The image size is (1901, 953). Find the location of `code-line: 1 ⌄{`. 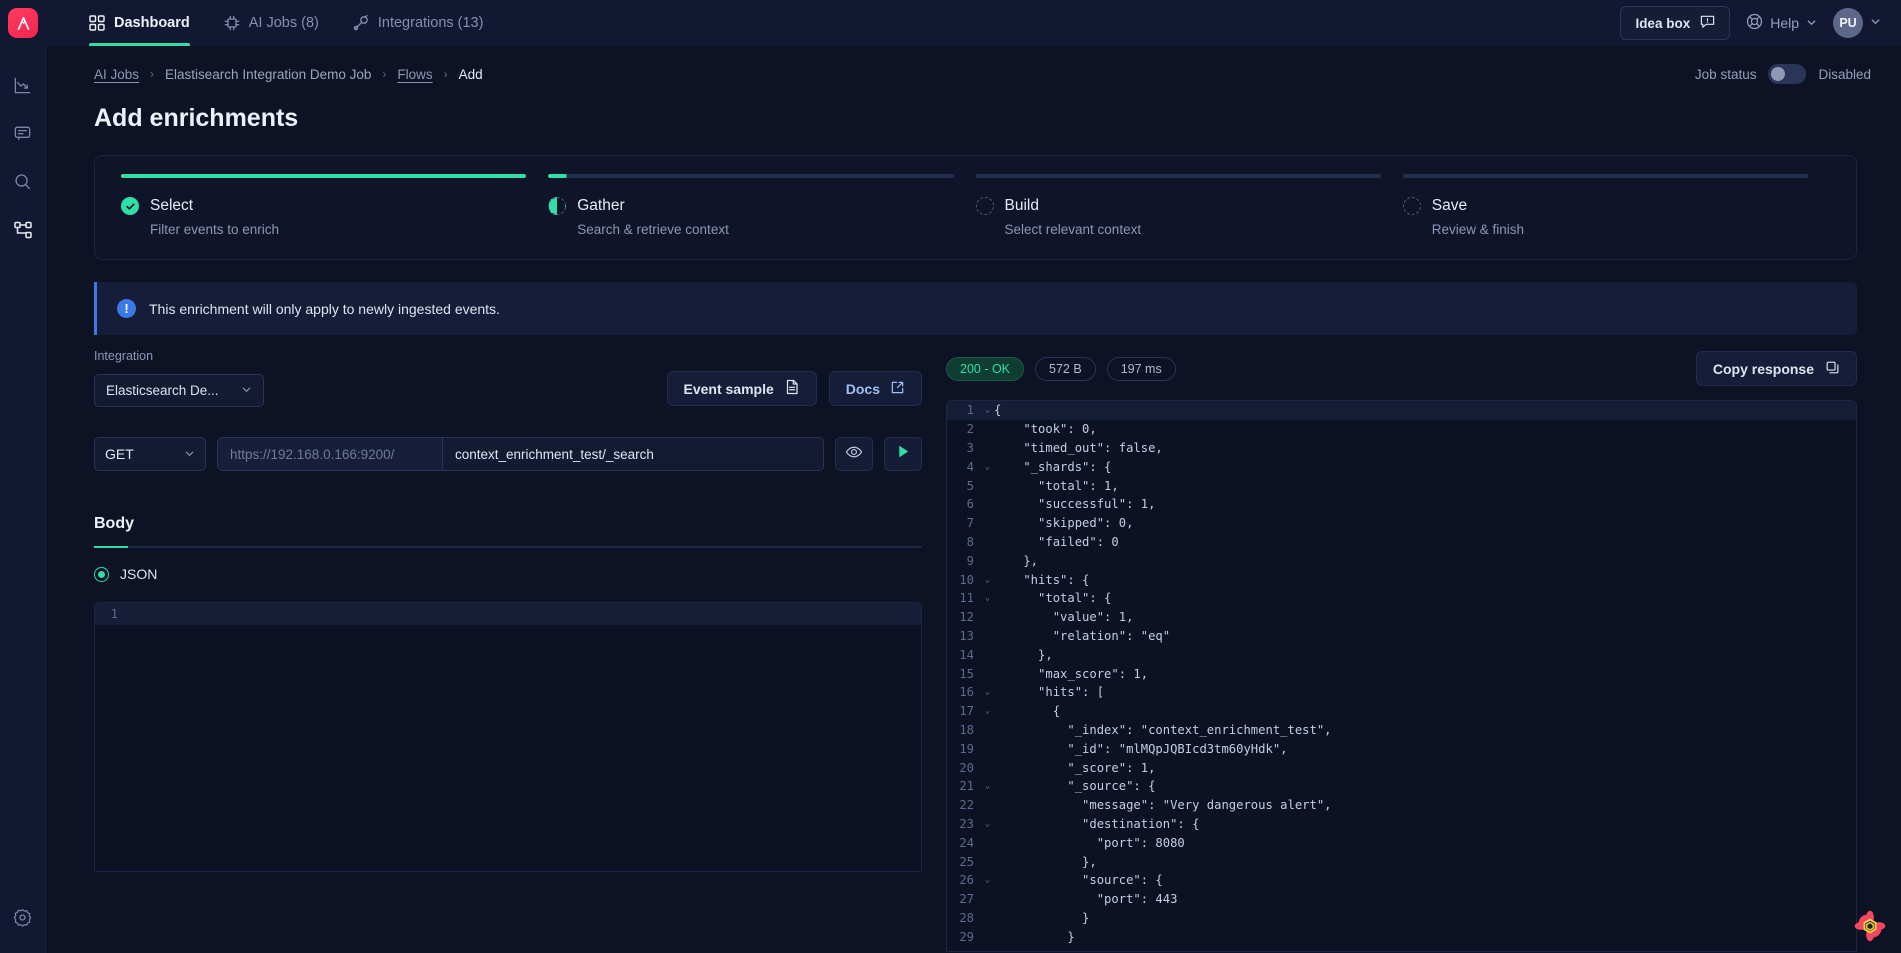

code-line: 1 ⌄{ is located at coordinates (1401, 410).